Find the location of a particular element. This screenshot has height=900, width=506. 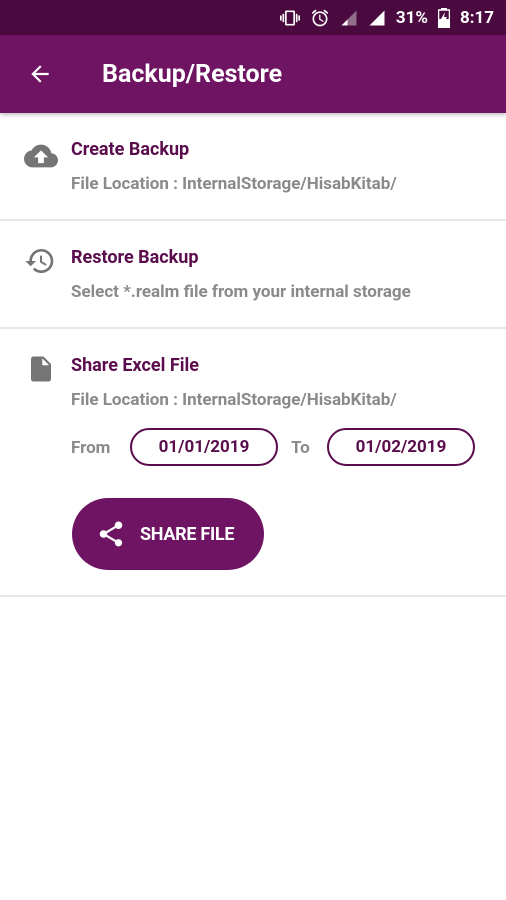

share-file-label: SHARE FILE is located at coordinates (187, 534).